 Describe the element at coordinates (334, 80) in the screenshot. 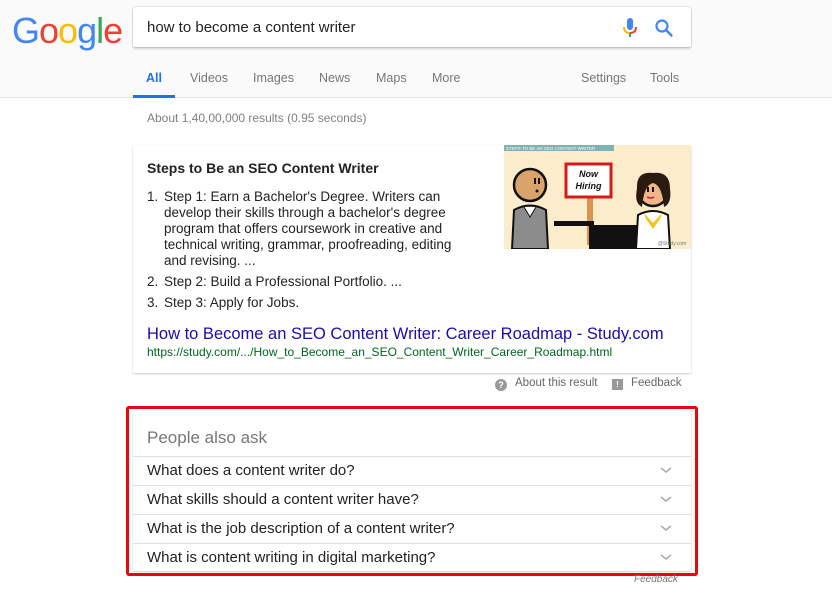

I see `tab-news: News` at that location.